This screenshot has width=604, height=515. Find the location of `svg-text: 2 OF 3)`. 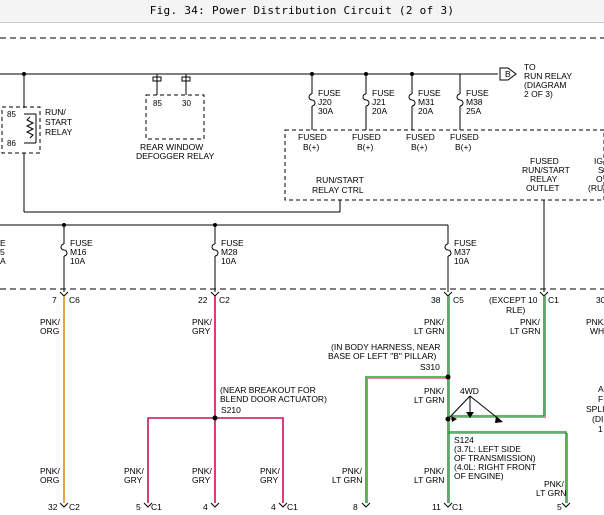

svg-text: 2 OF 3) is located at coordinates (538, 94).